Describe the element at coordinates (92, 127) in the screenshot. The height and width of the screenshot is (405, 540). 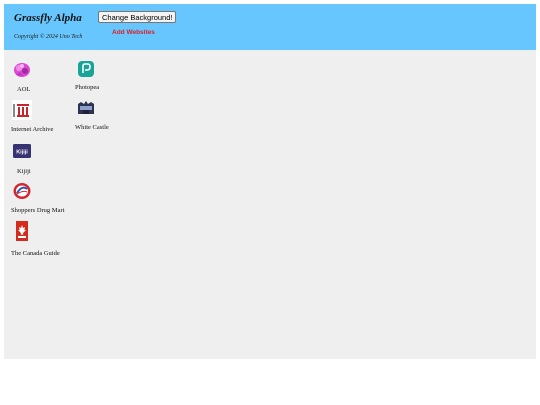
I see `shortcut-label: White Castle` at that location.